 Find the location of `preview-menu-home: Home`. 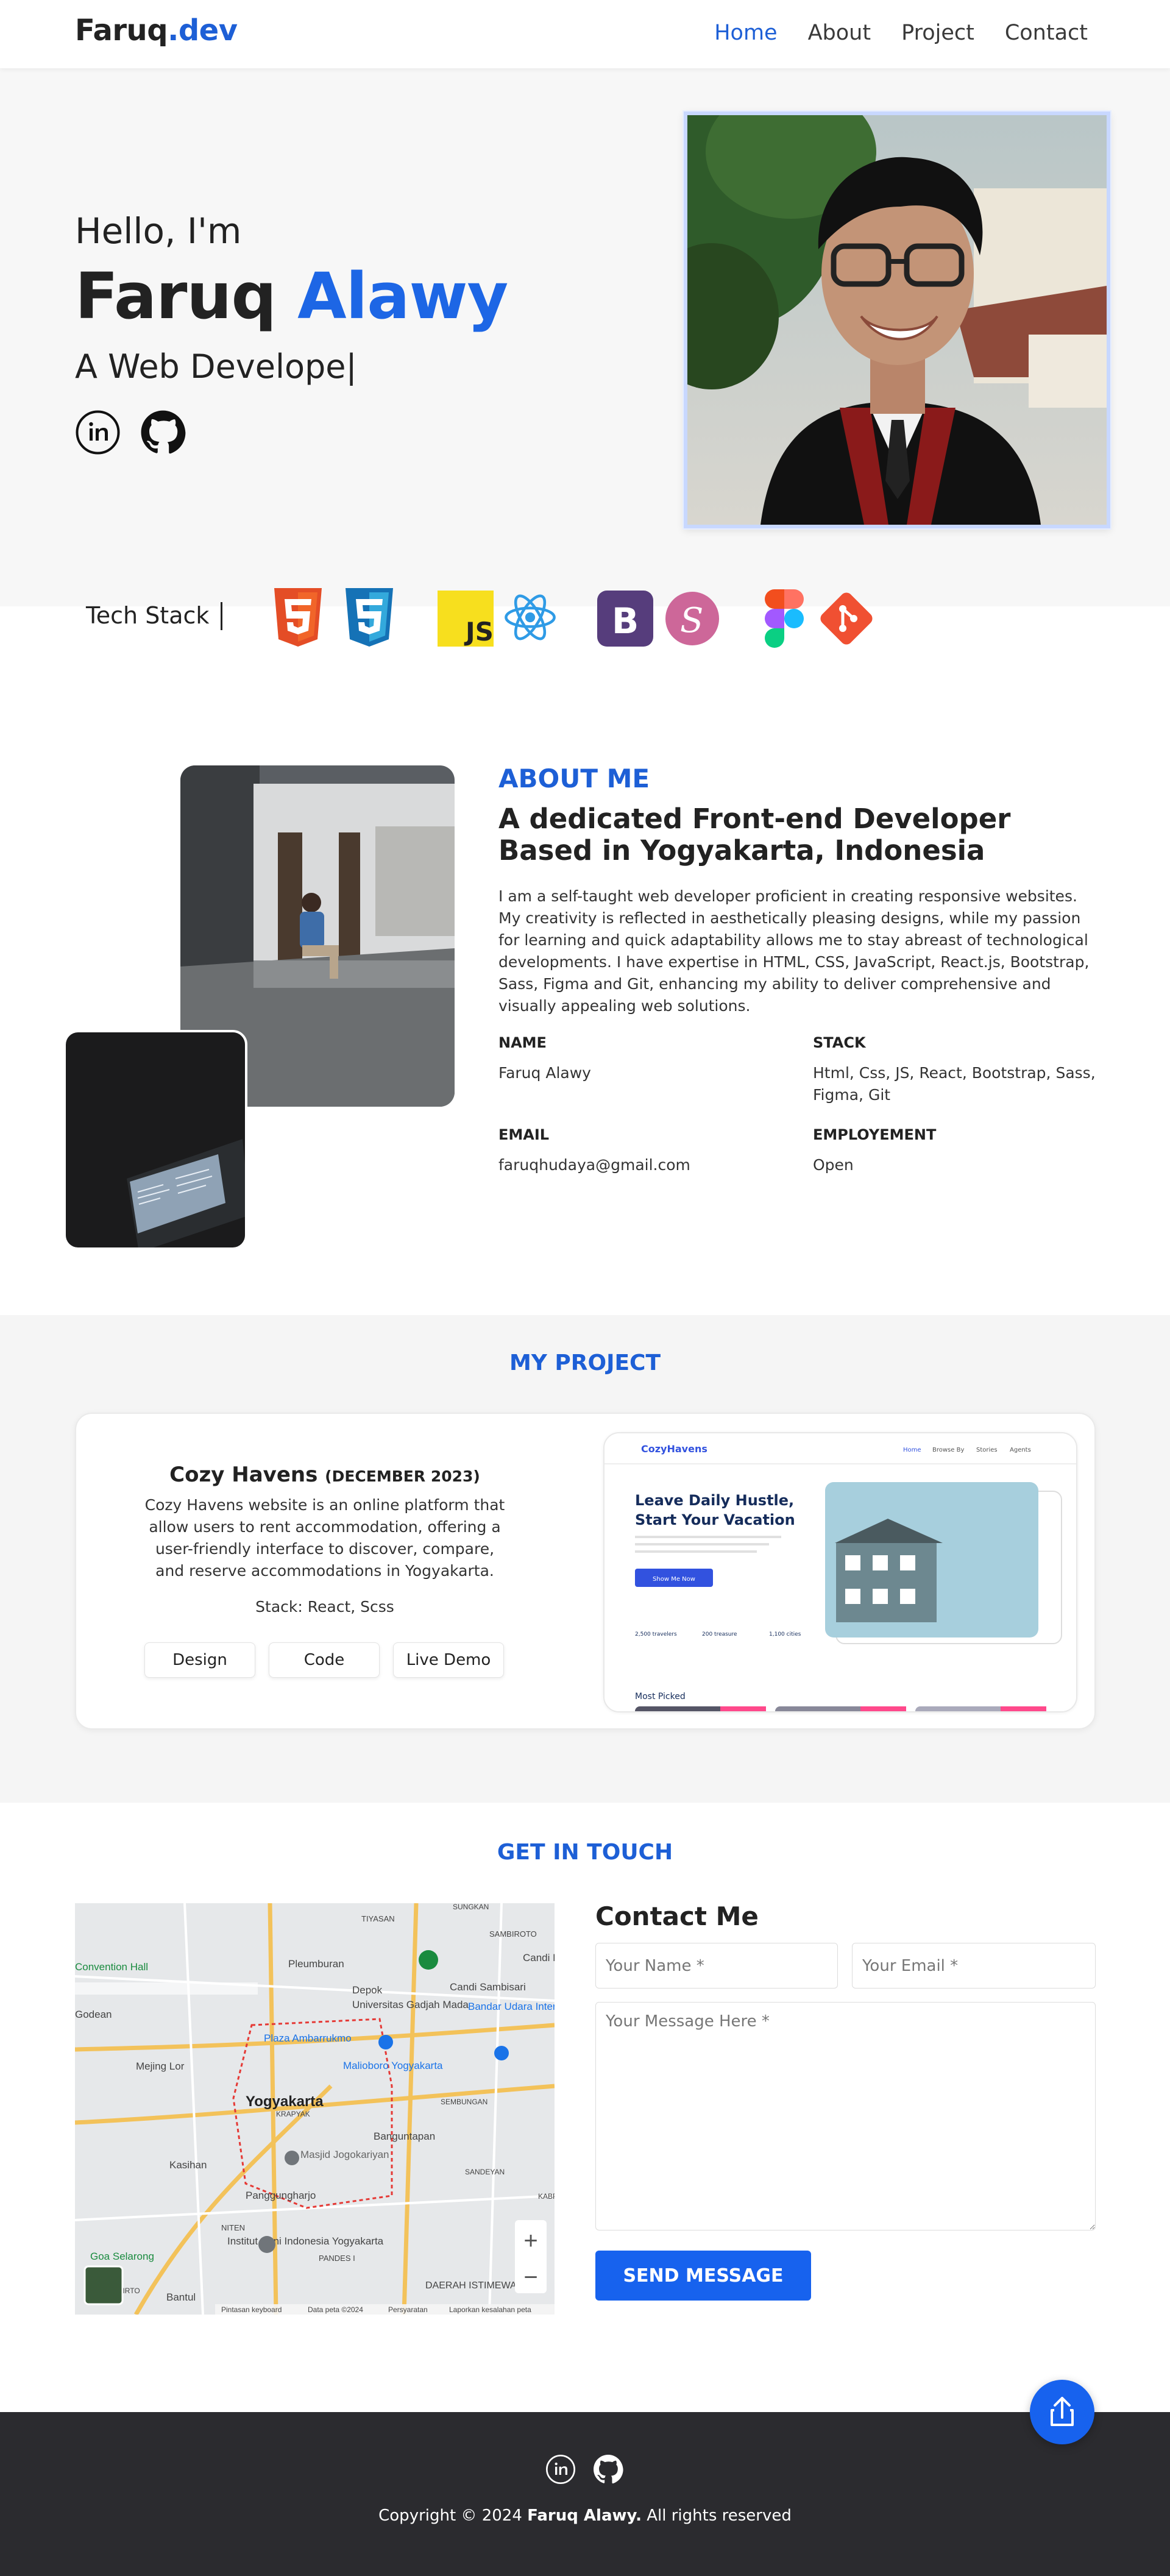

preview-menu-home: Home is located at coordinates (912, 1450).